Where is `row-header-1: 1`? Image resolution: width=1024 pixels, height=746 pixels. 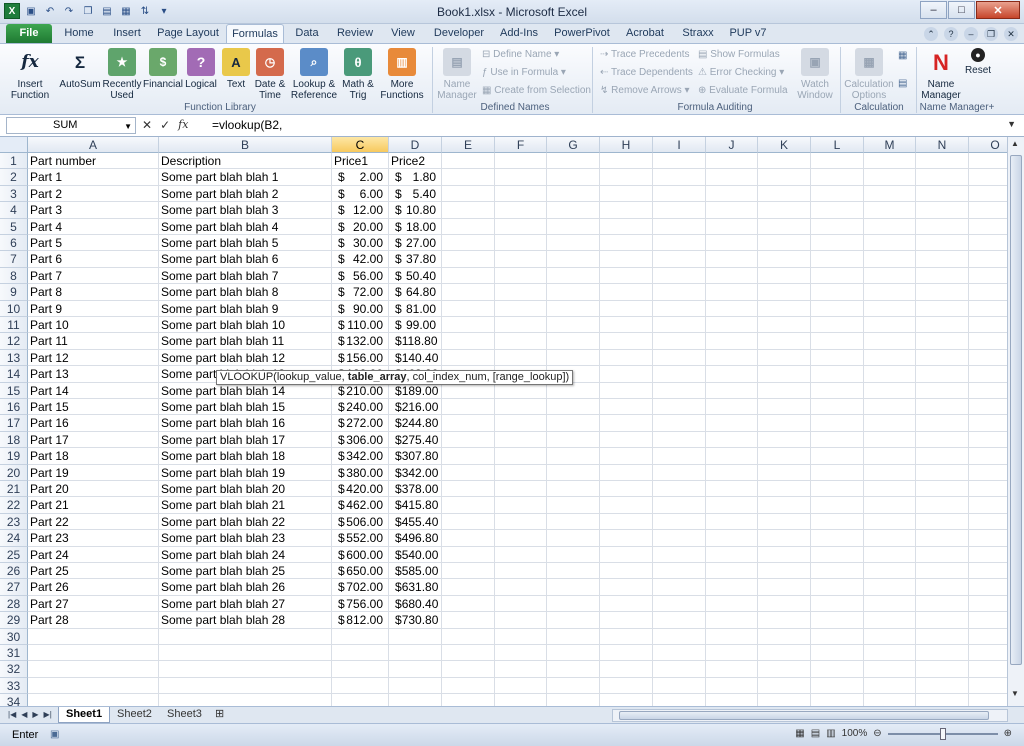 row-header-1: 1 is located at coordinates (14, 161).